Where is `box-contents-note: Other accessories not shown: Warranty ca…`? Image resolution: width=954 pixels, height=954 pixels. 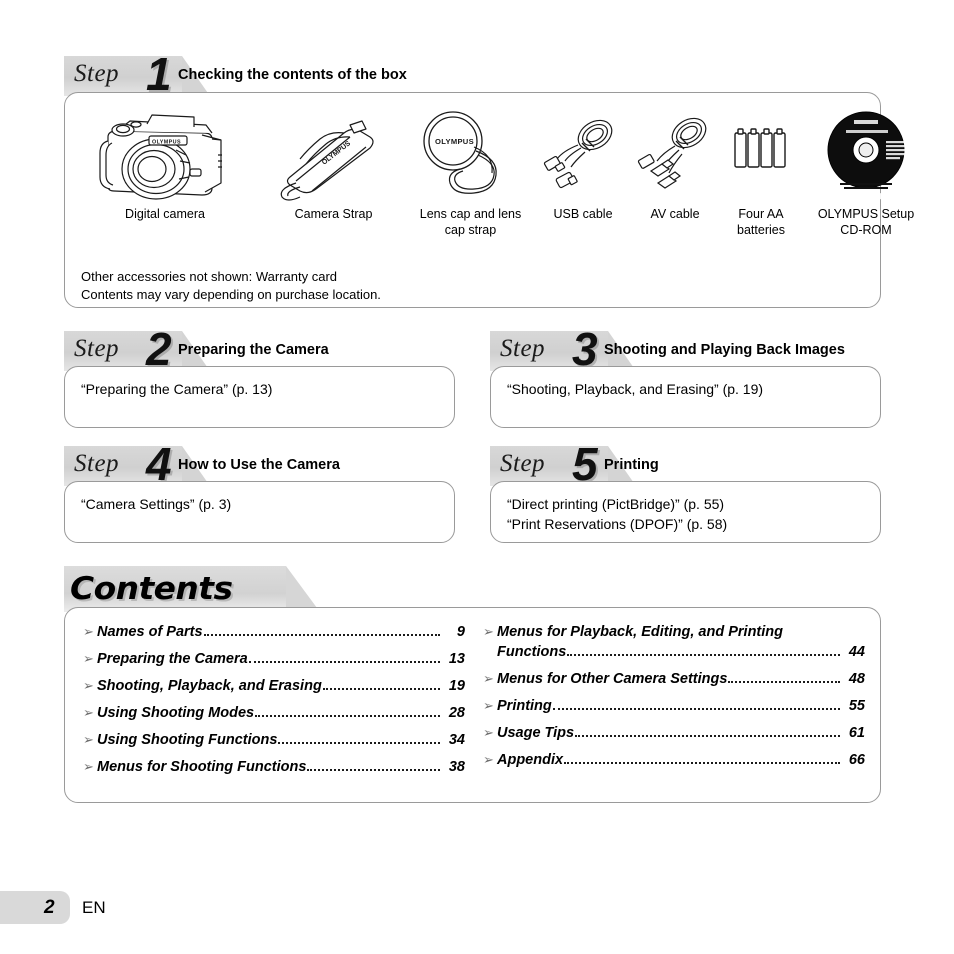 box-contents-note: Other accessories not shown: Warranty ca… is located at coordinates (231, 285).